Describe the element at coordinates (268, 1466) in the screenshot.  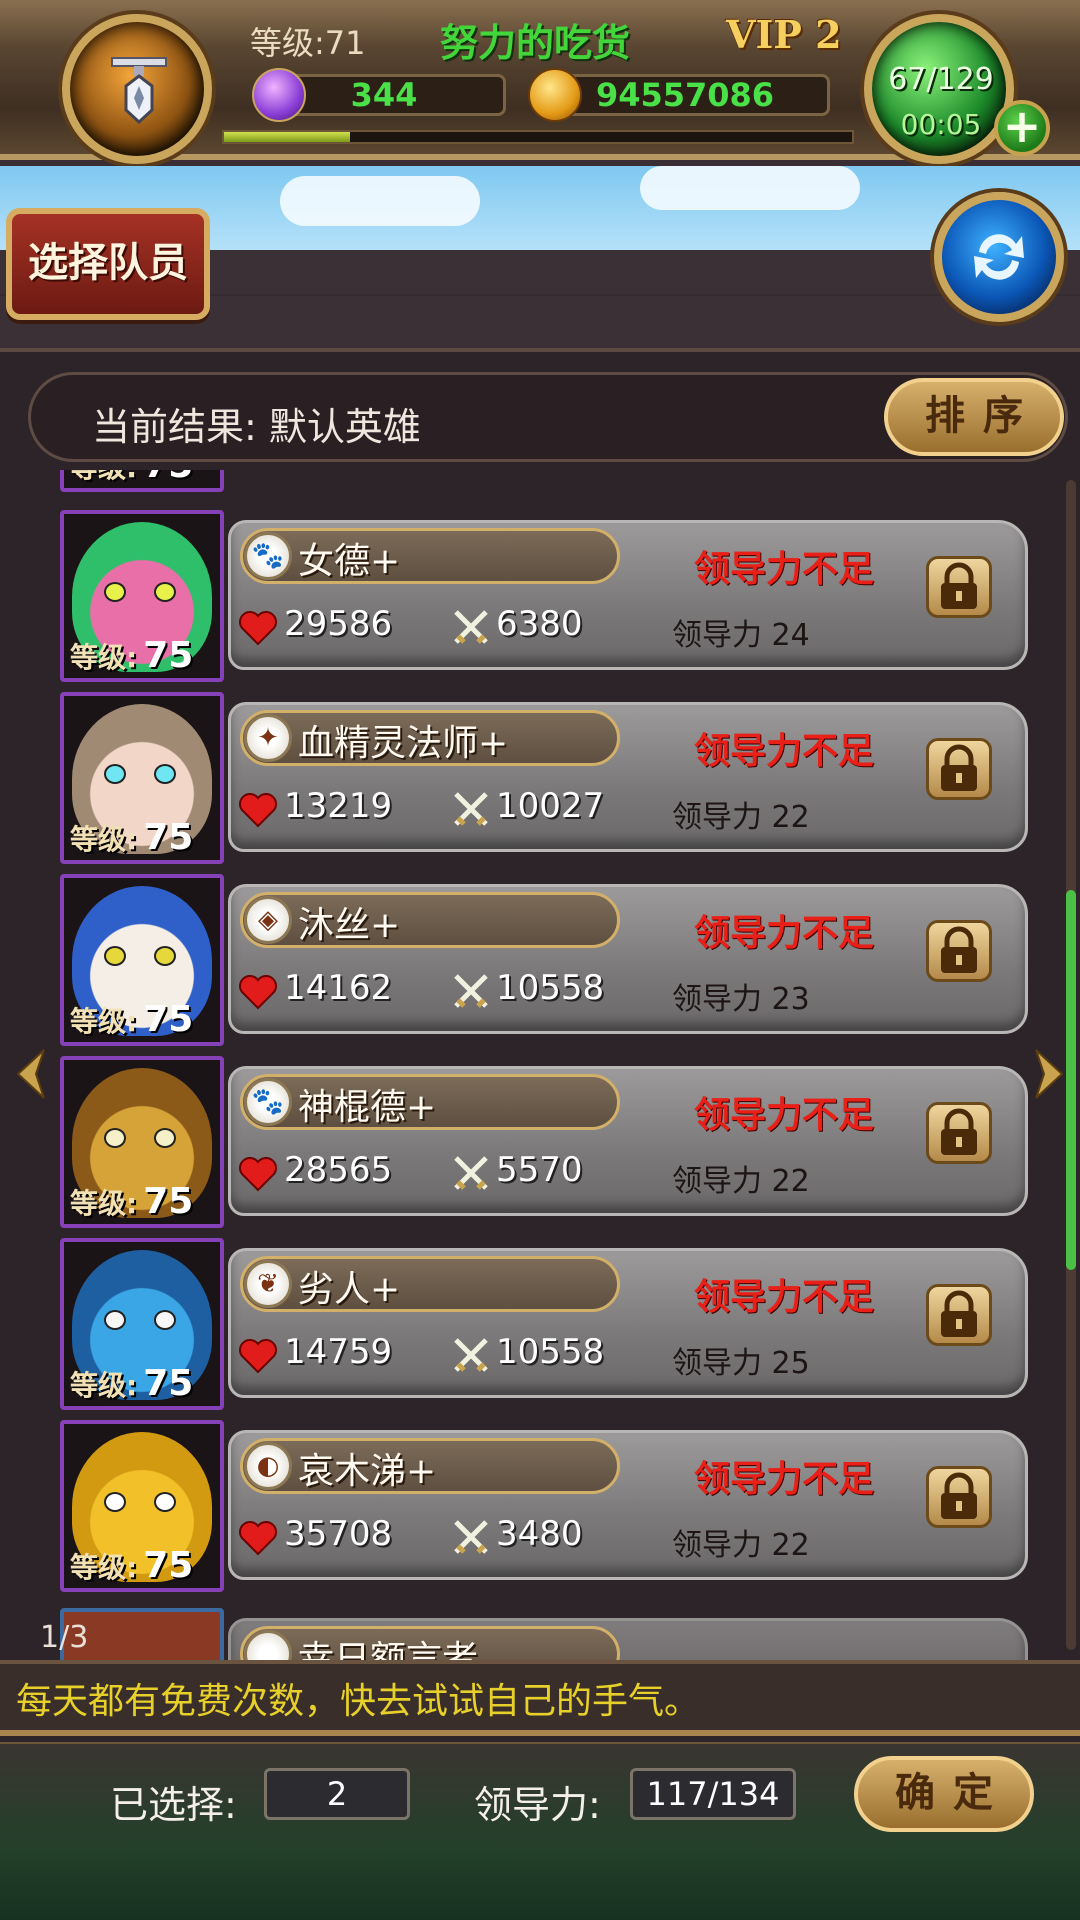
I see `shield2-class-icon: ◐` at that location.